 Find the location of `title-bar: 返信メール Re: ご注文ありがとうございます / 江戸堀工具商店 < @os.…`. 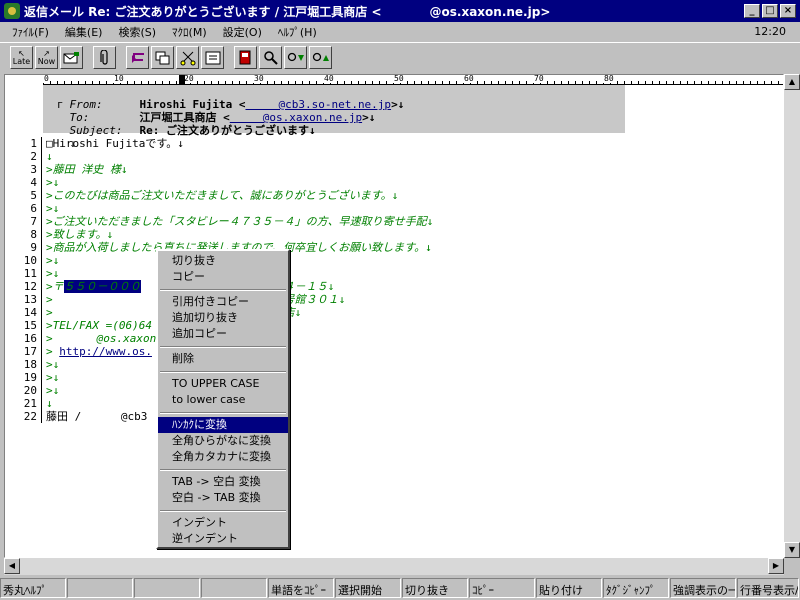

title-bar: 返信メール Re: ご注文ありがとうございます / 江戸堀工具商店 < @os.… is located at coordinates (400, 11).